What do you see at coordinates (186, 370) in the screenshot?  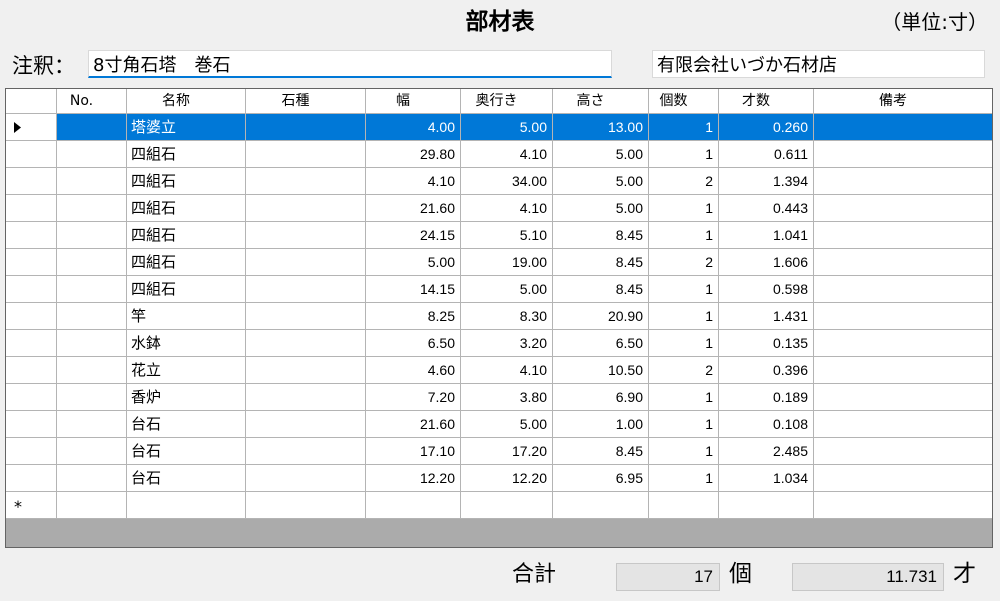 I see `cell-name: 花立` at bounding box center [186, 370].